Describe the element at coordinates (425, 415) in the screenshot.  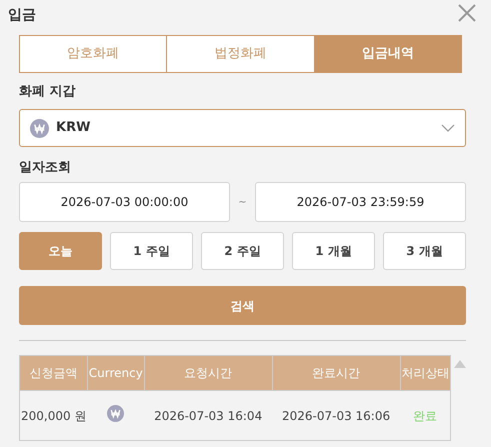
I see `status-cell: 완료` at that location.